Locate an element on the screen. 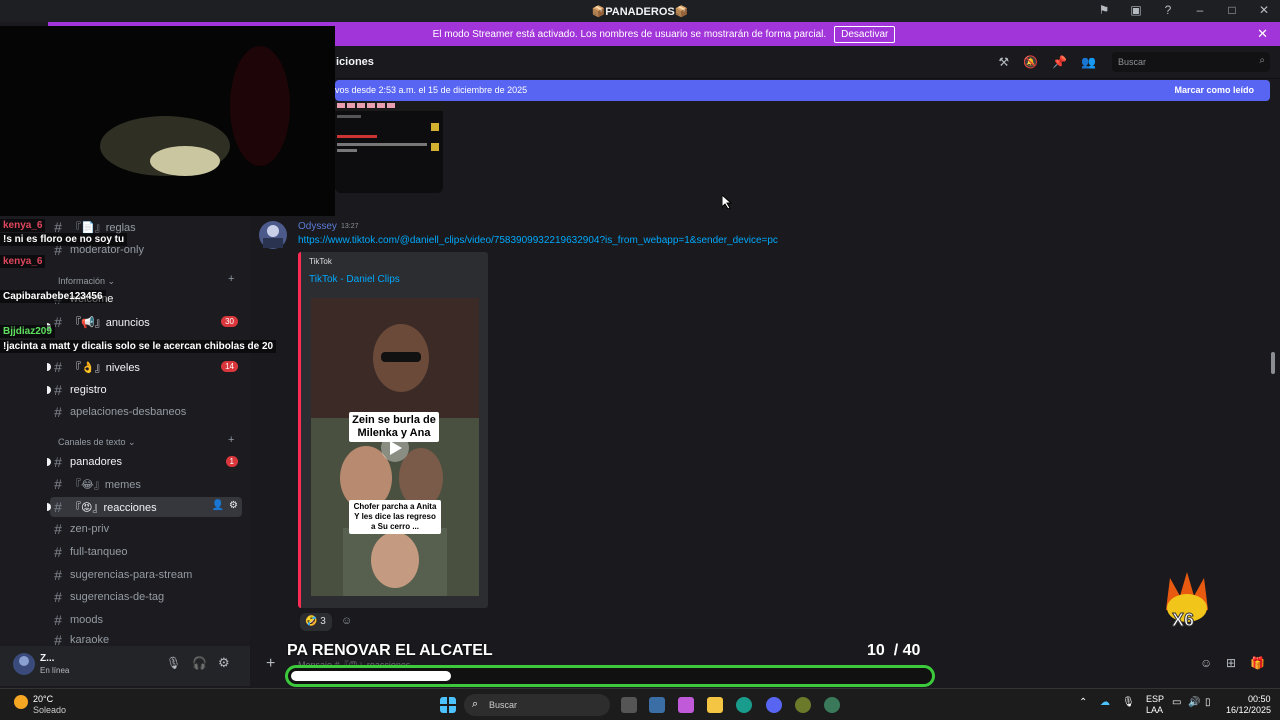 This screenshot has width=1280, height=720. channel-sugerencias-de-tag: # sugerencias-de-tag is located at coordinates (146, 597).